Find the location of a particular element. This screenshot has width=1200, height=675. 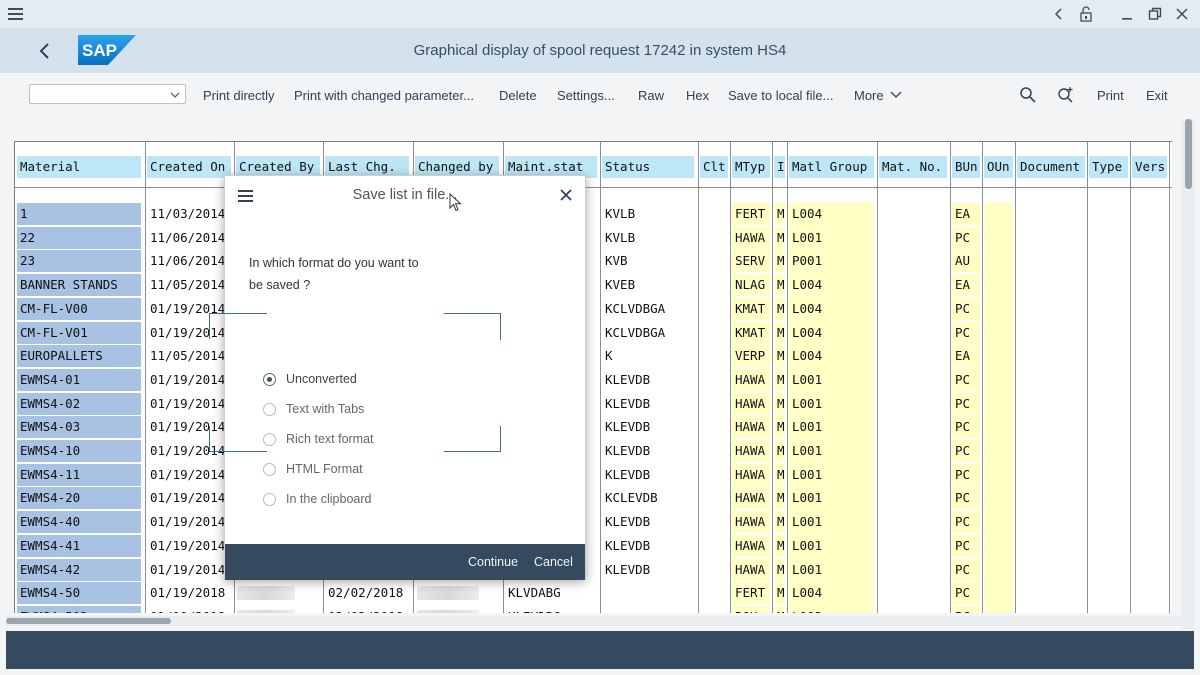

col-header-oun: OUn is located at coordinates (998, 167).